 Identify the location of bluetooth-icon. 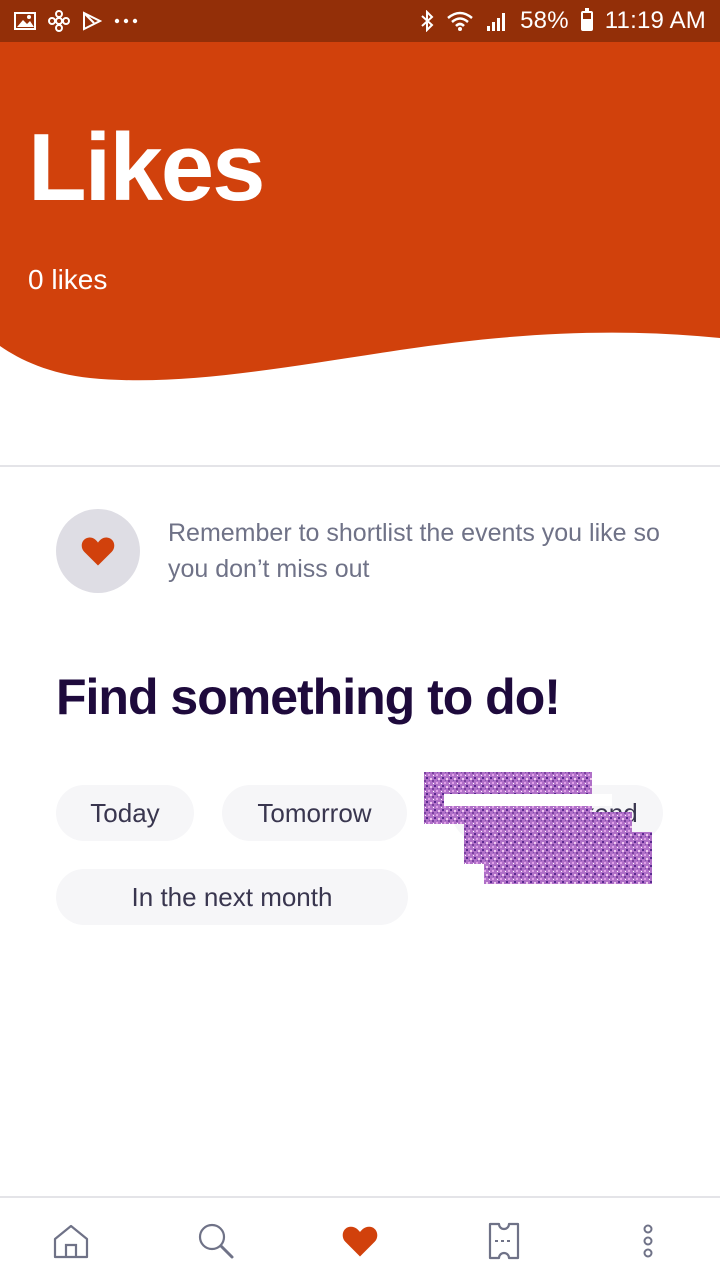
(427, 21).